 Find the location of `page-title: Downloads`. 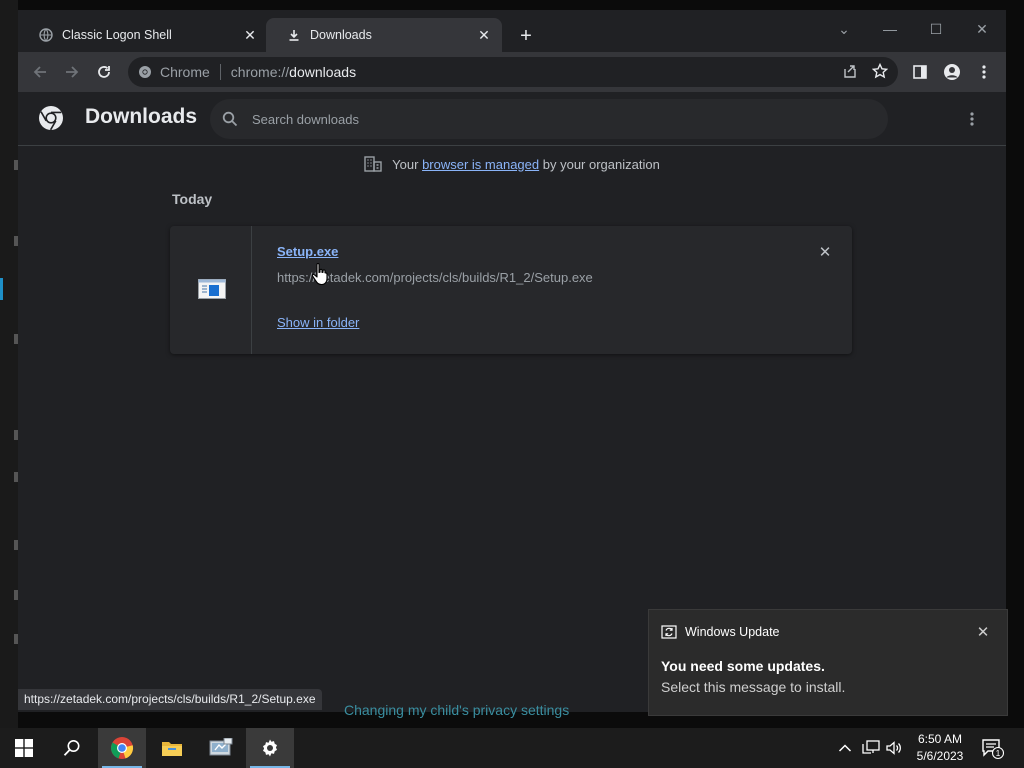

page-title: Downloads is located at coordinates (141, 116).